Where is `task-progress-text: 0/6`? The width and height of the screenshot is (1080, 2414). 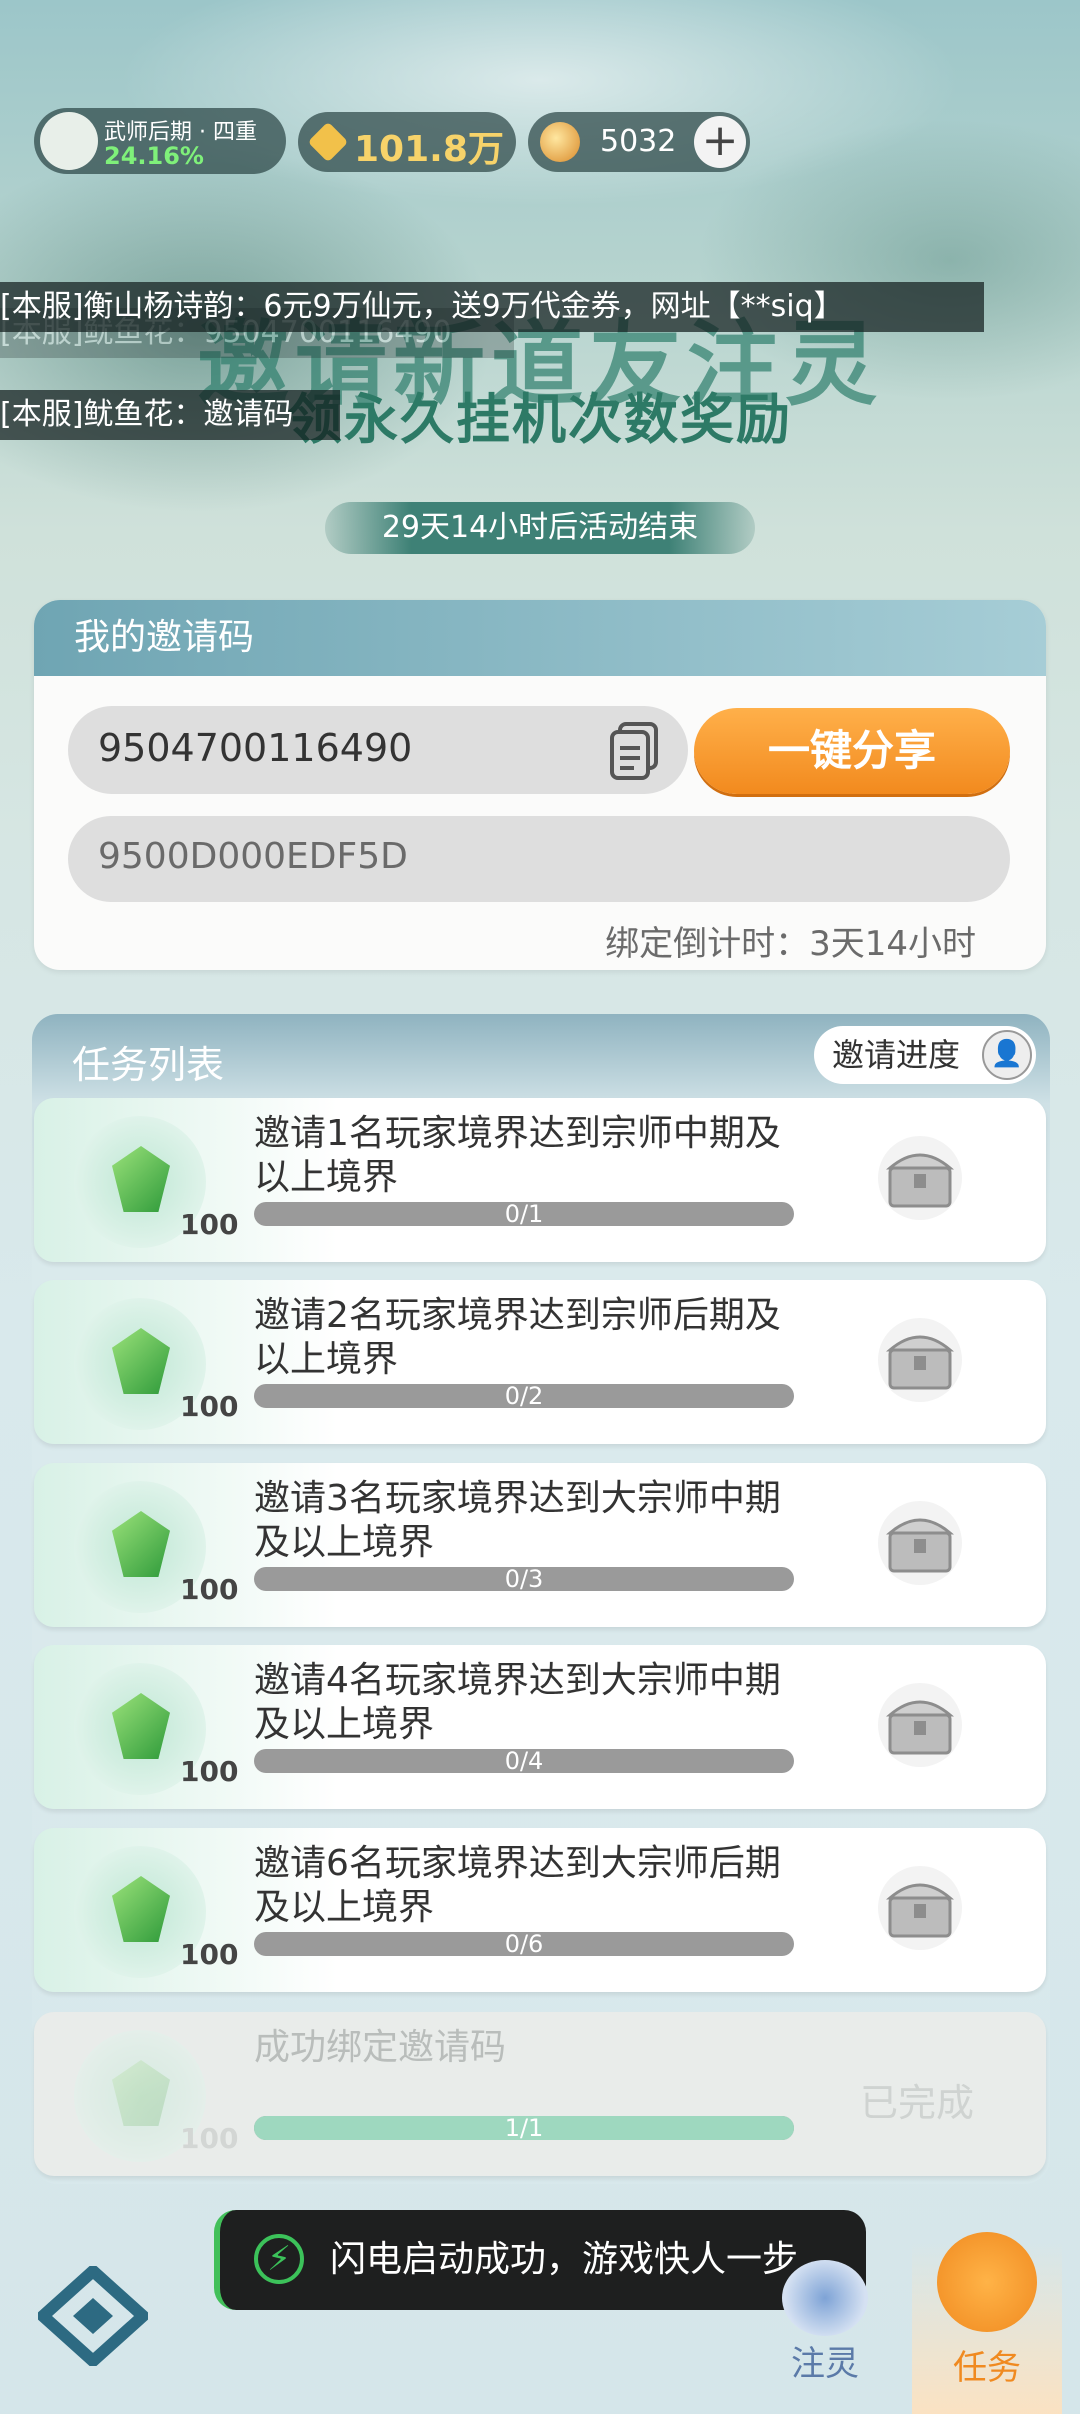 task-progress-text: 0/6 is located at coordinates (524, 1944).